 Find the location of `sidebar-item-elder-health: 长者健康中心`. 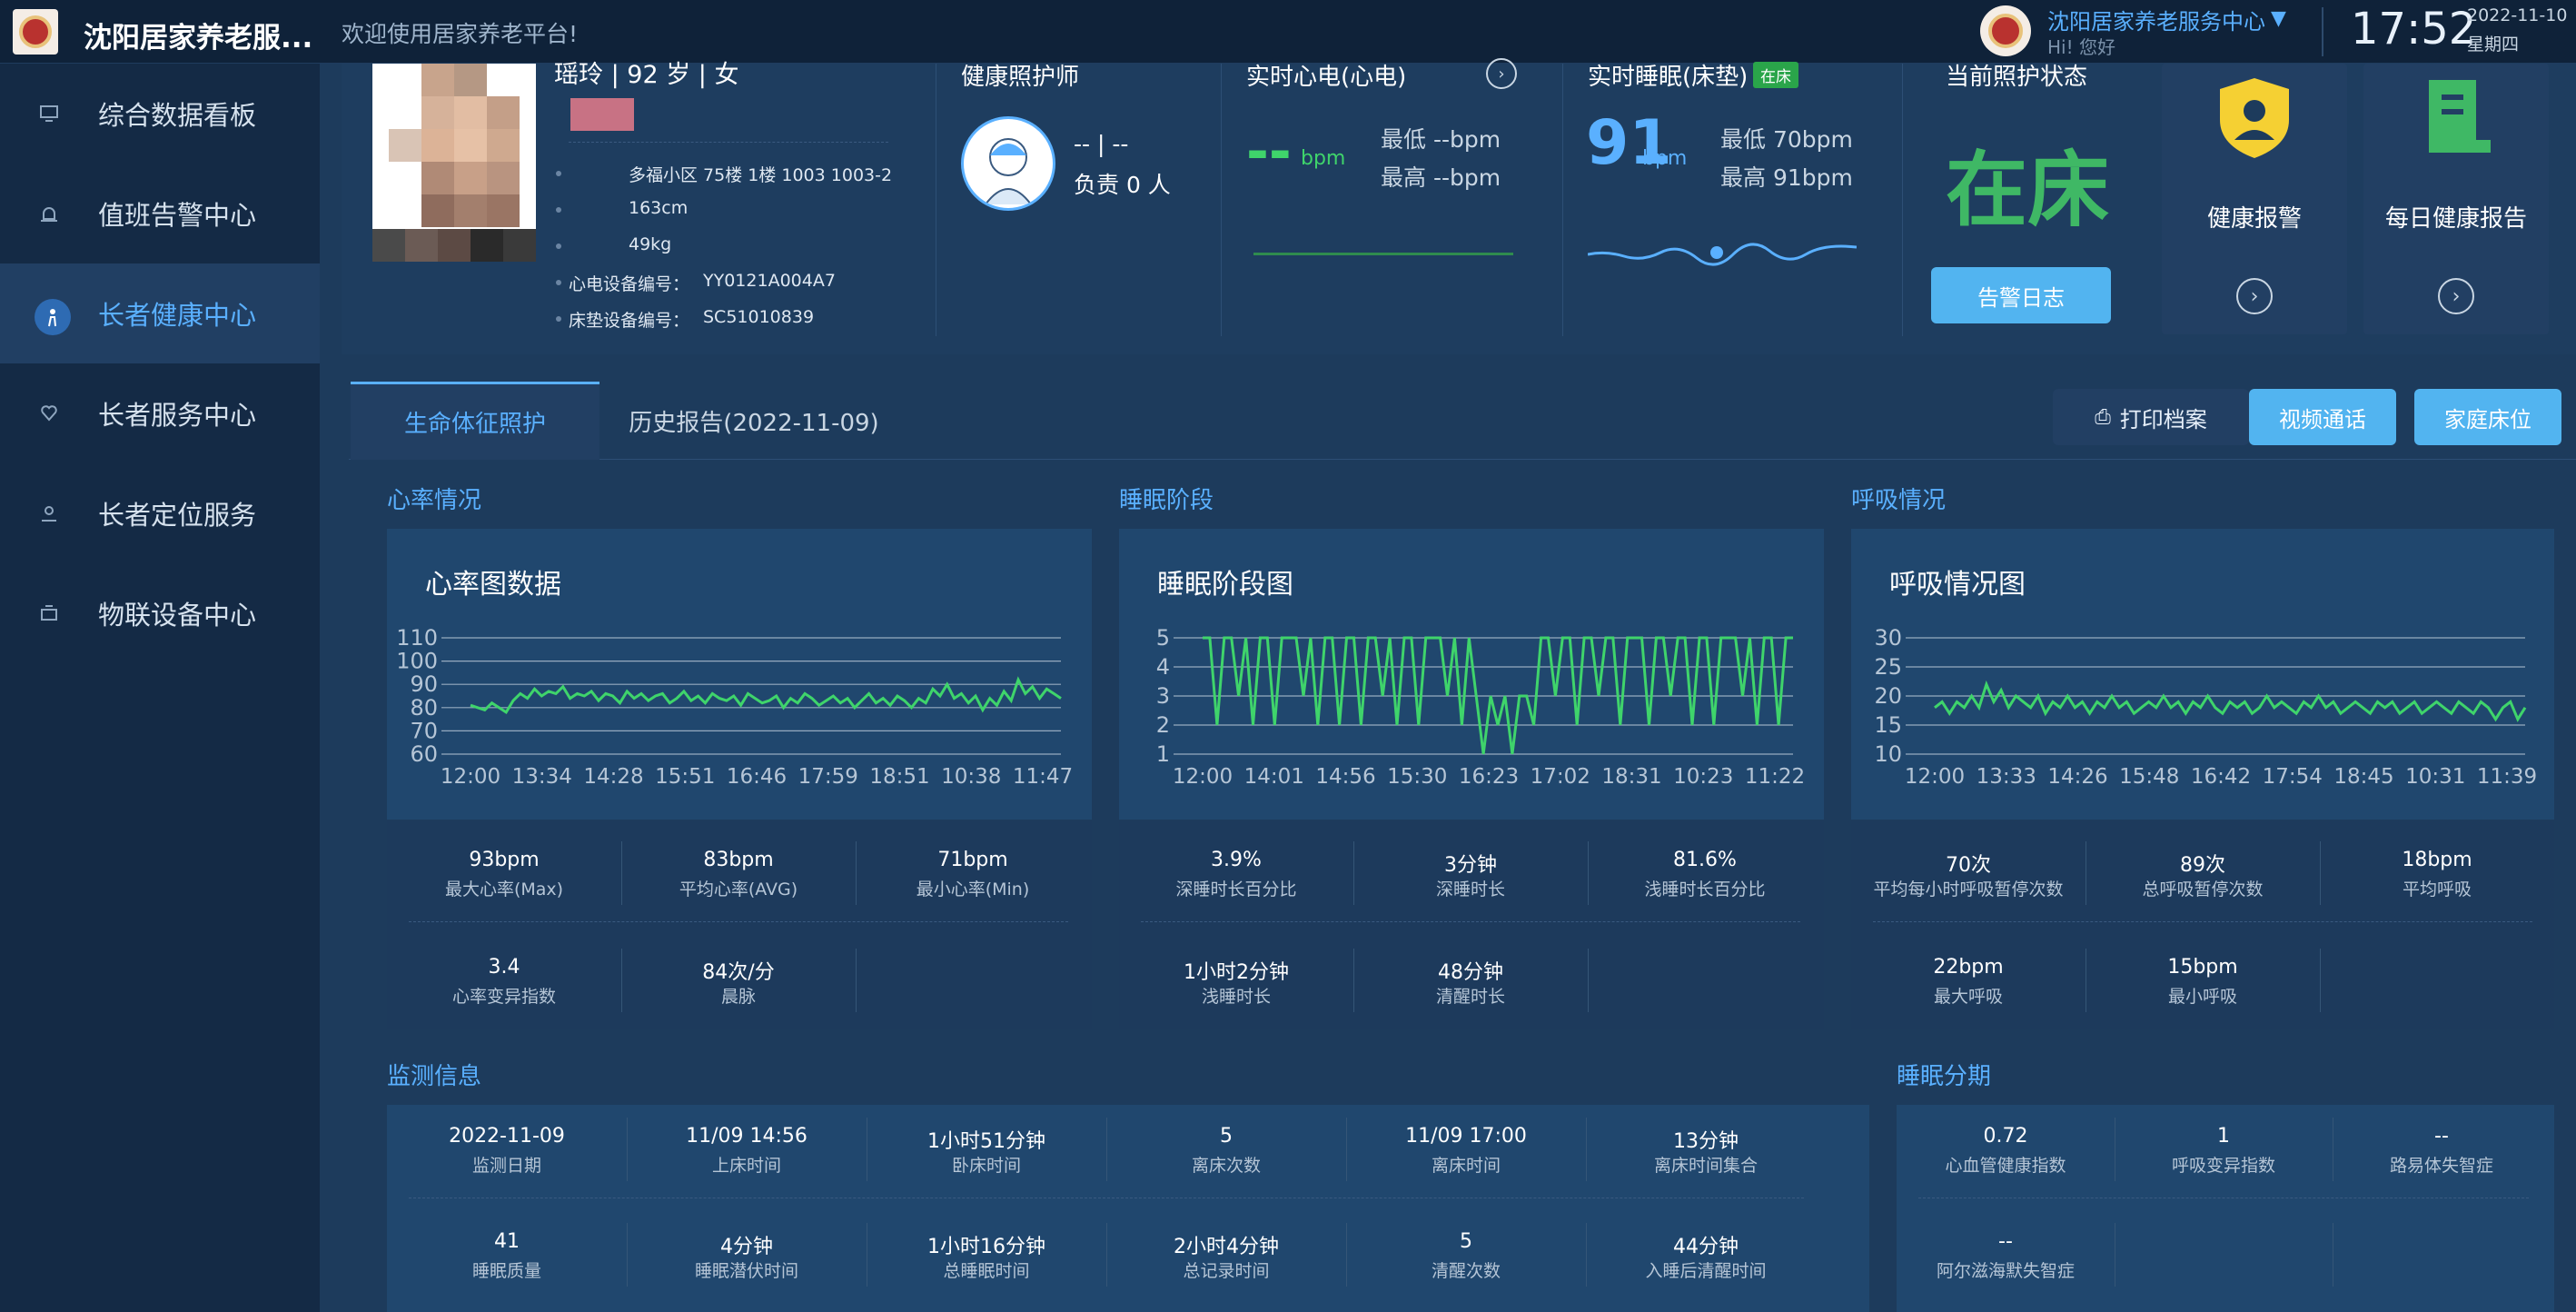

sidebar-item-elder-health: 长者健康中心 is located at coordinates (160, 313).